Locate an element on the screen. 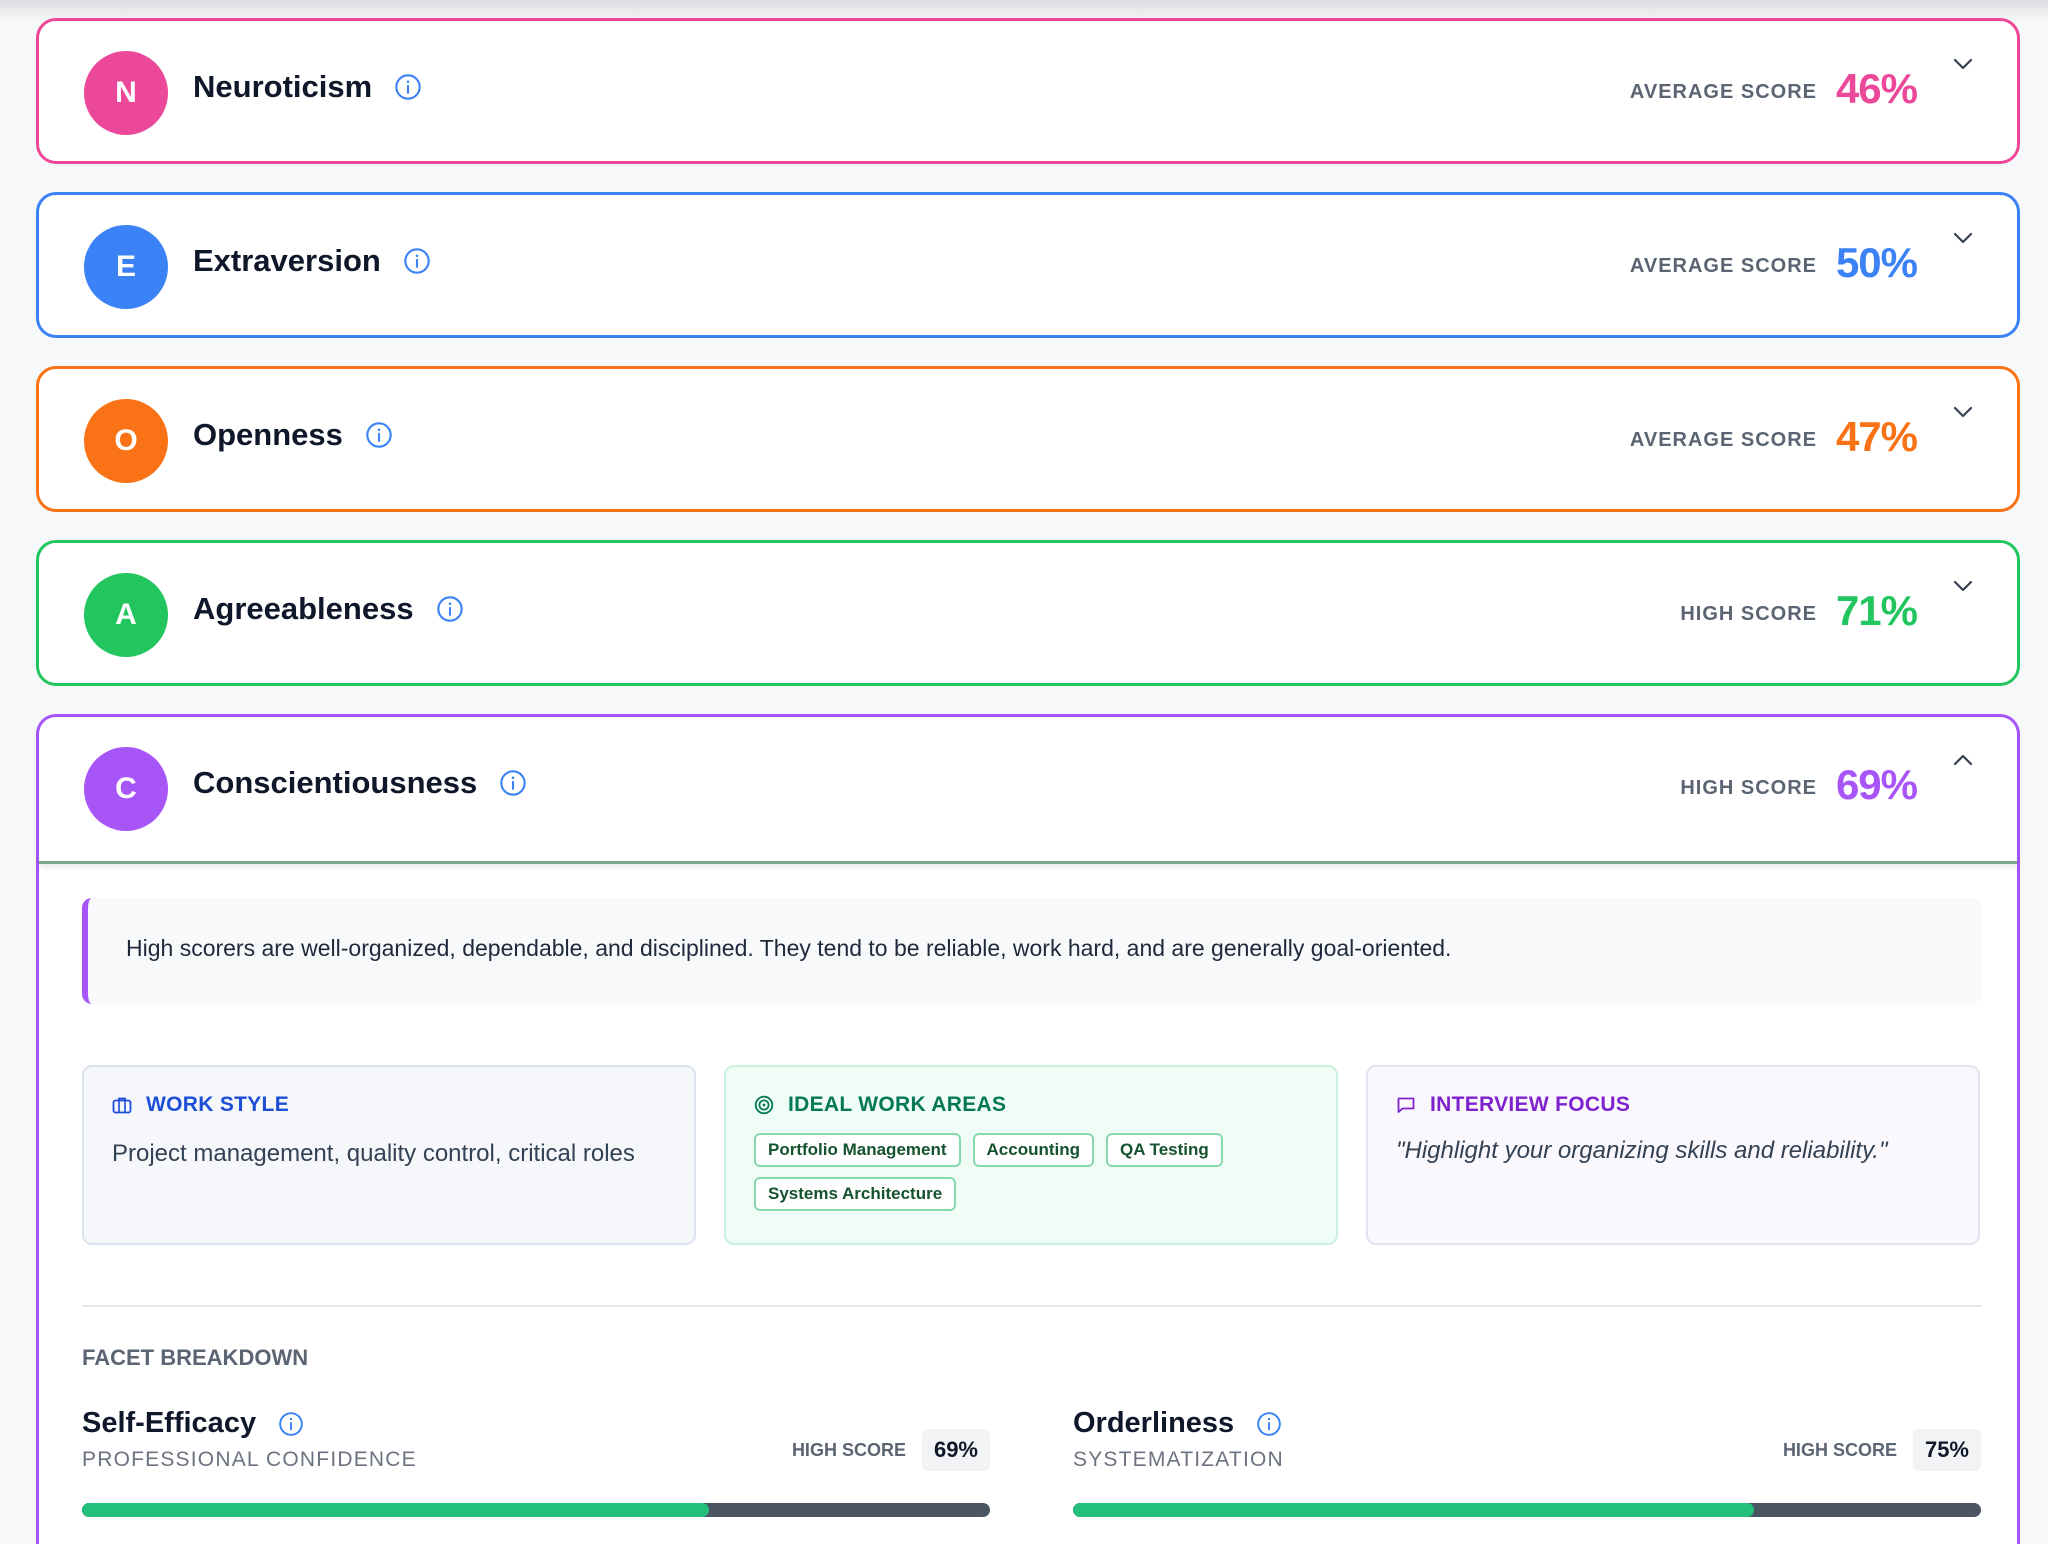 This screenshot has width=2048, height=1544. message-icon is located at coordinates (1406, 1105).